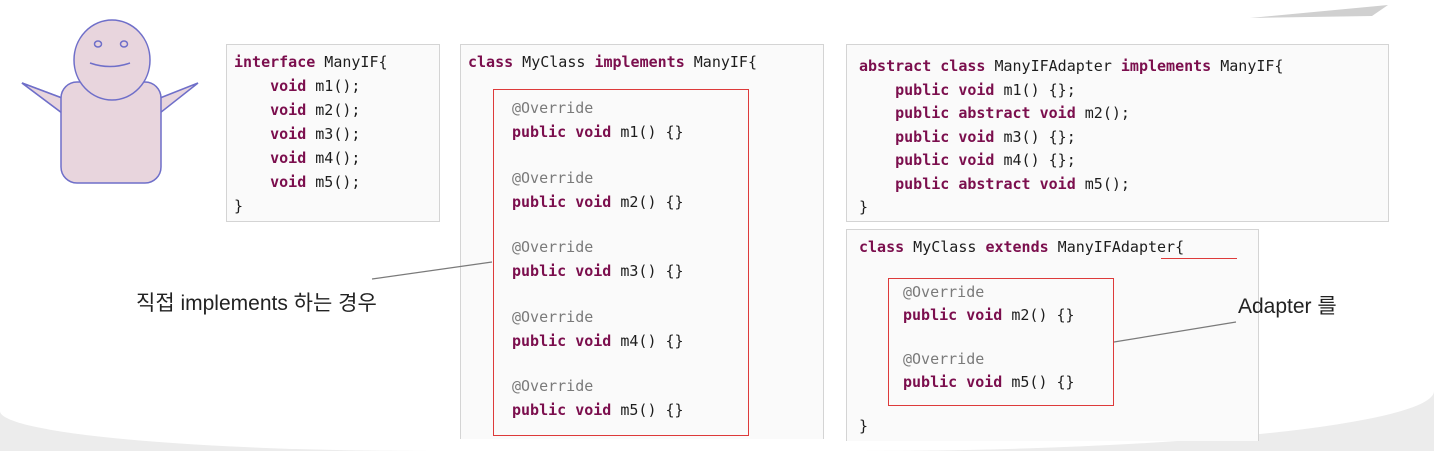 The image size is (1434, 451). What do you see at coordinates (256, 303) in the screenshot?
I see `direct-implements-label: 직접 implements 하는 경우` at bounding box center [256, 303].